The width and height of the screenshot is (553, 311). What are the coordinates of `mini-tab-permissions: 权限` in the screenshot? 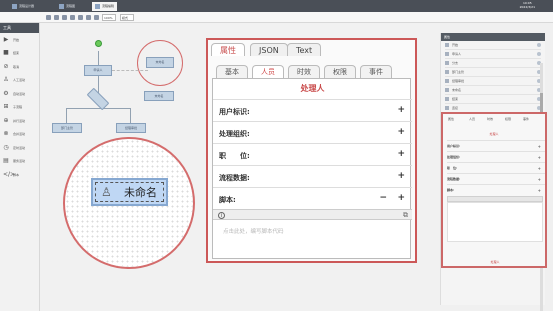 It's located at (508, 119).